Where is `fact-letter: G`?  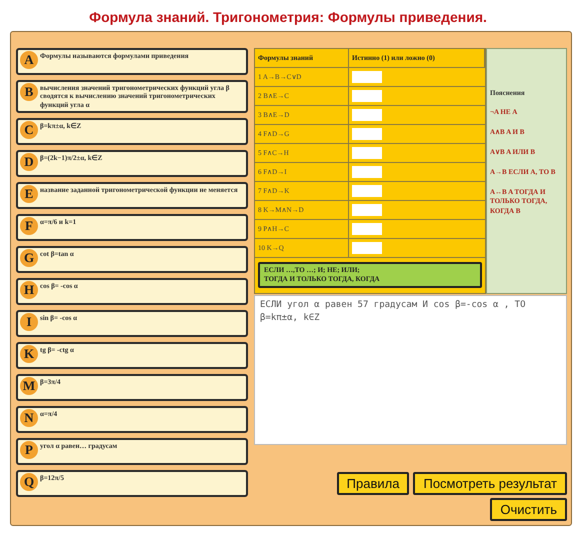 fact-letter: G is located at coordinates (29, 258).